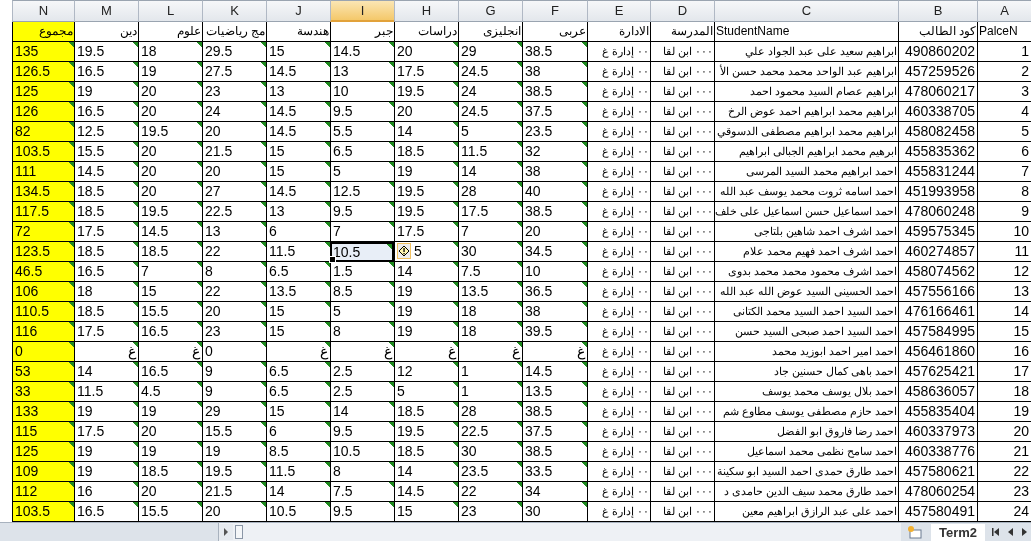  Describe the element at coordinates (234, 292) in the screenshot. I see `table-cell: 22` at that location.